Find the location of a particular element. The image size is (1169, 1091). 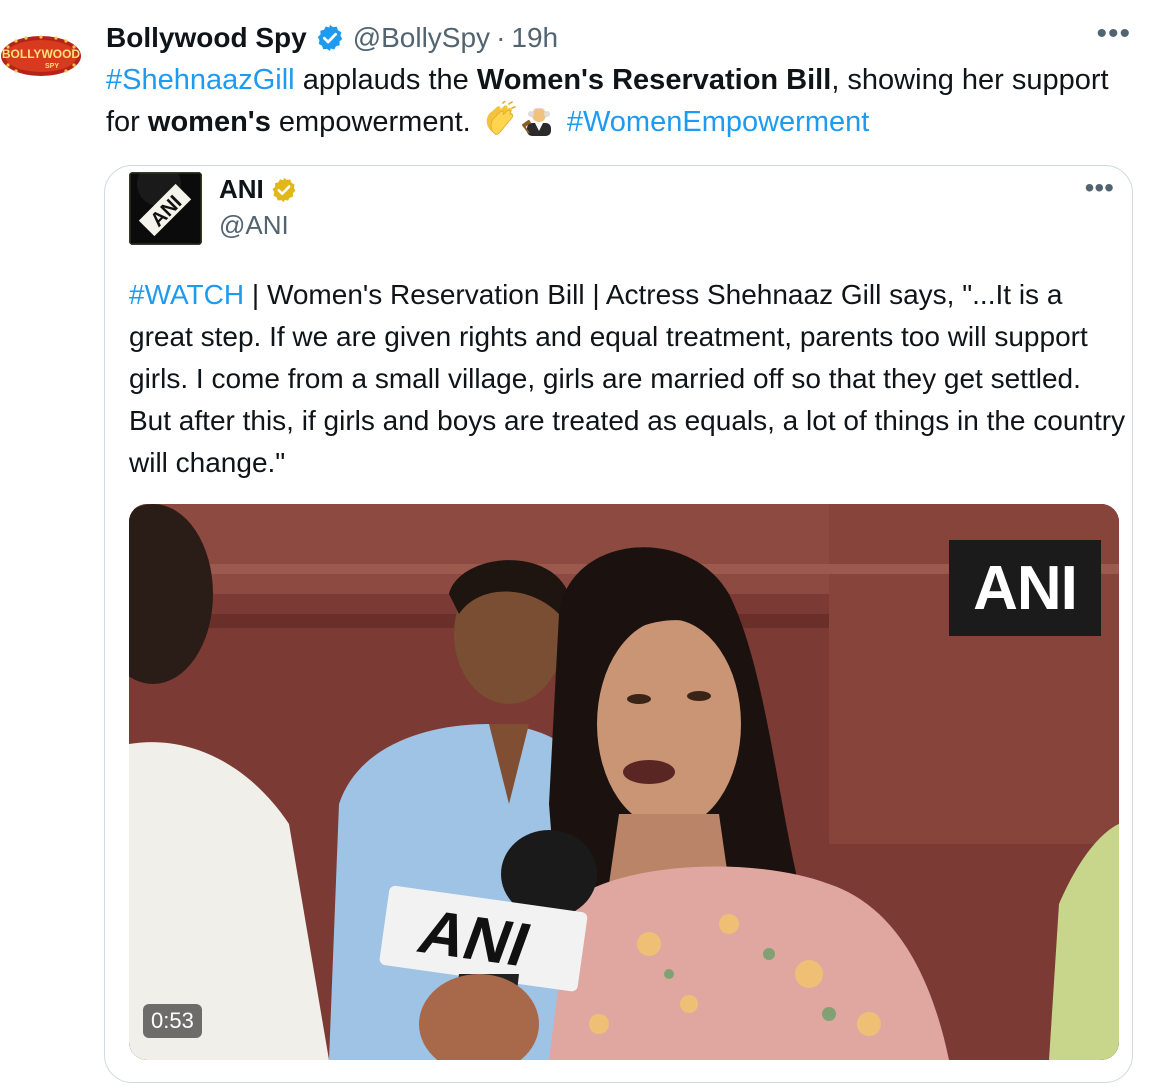

tweet-header: Bollywood Spy @BollySpy · 19h is located at coordinates (332, 38).